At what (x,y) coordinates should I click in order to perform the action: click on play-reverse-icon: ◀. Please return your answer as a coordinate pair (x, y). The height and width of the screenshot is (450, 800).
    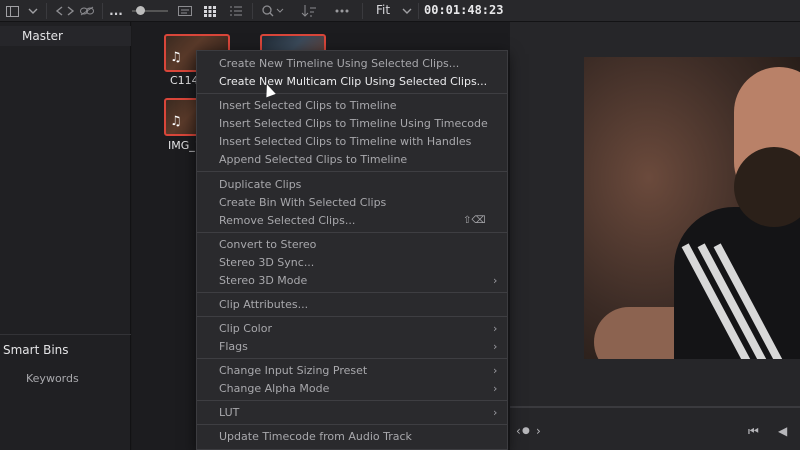
    Looking at the image, I should click on (782, 431).